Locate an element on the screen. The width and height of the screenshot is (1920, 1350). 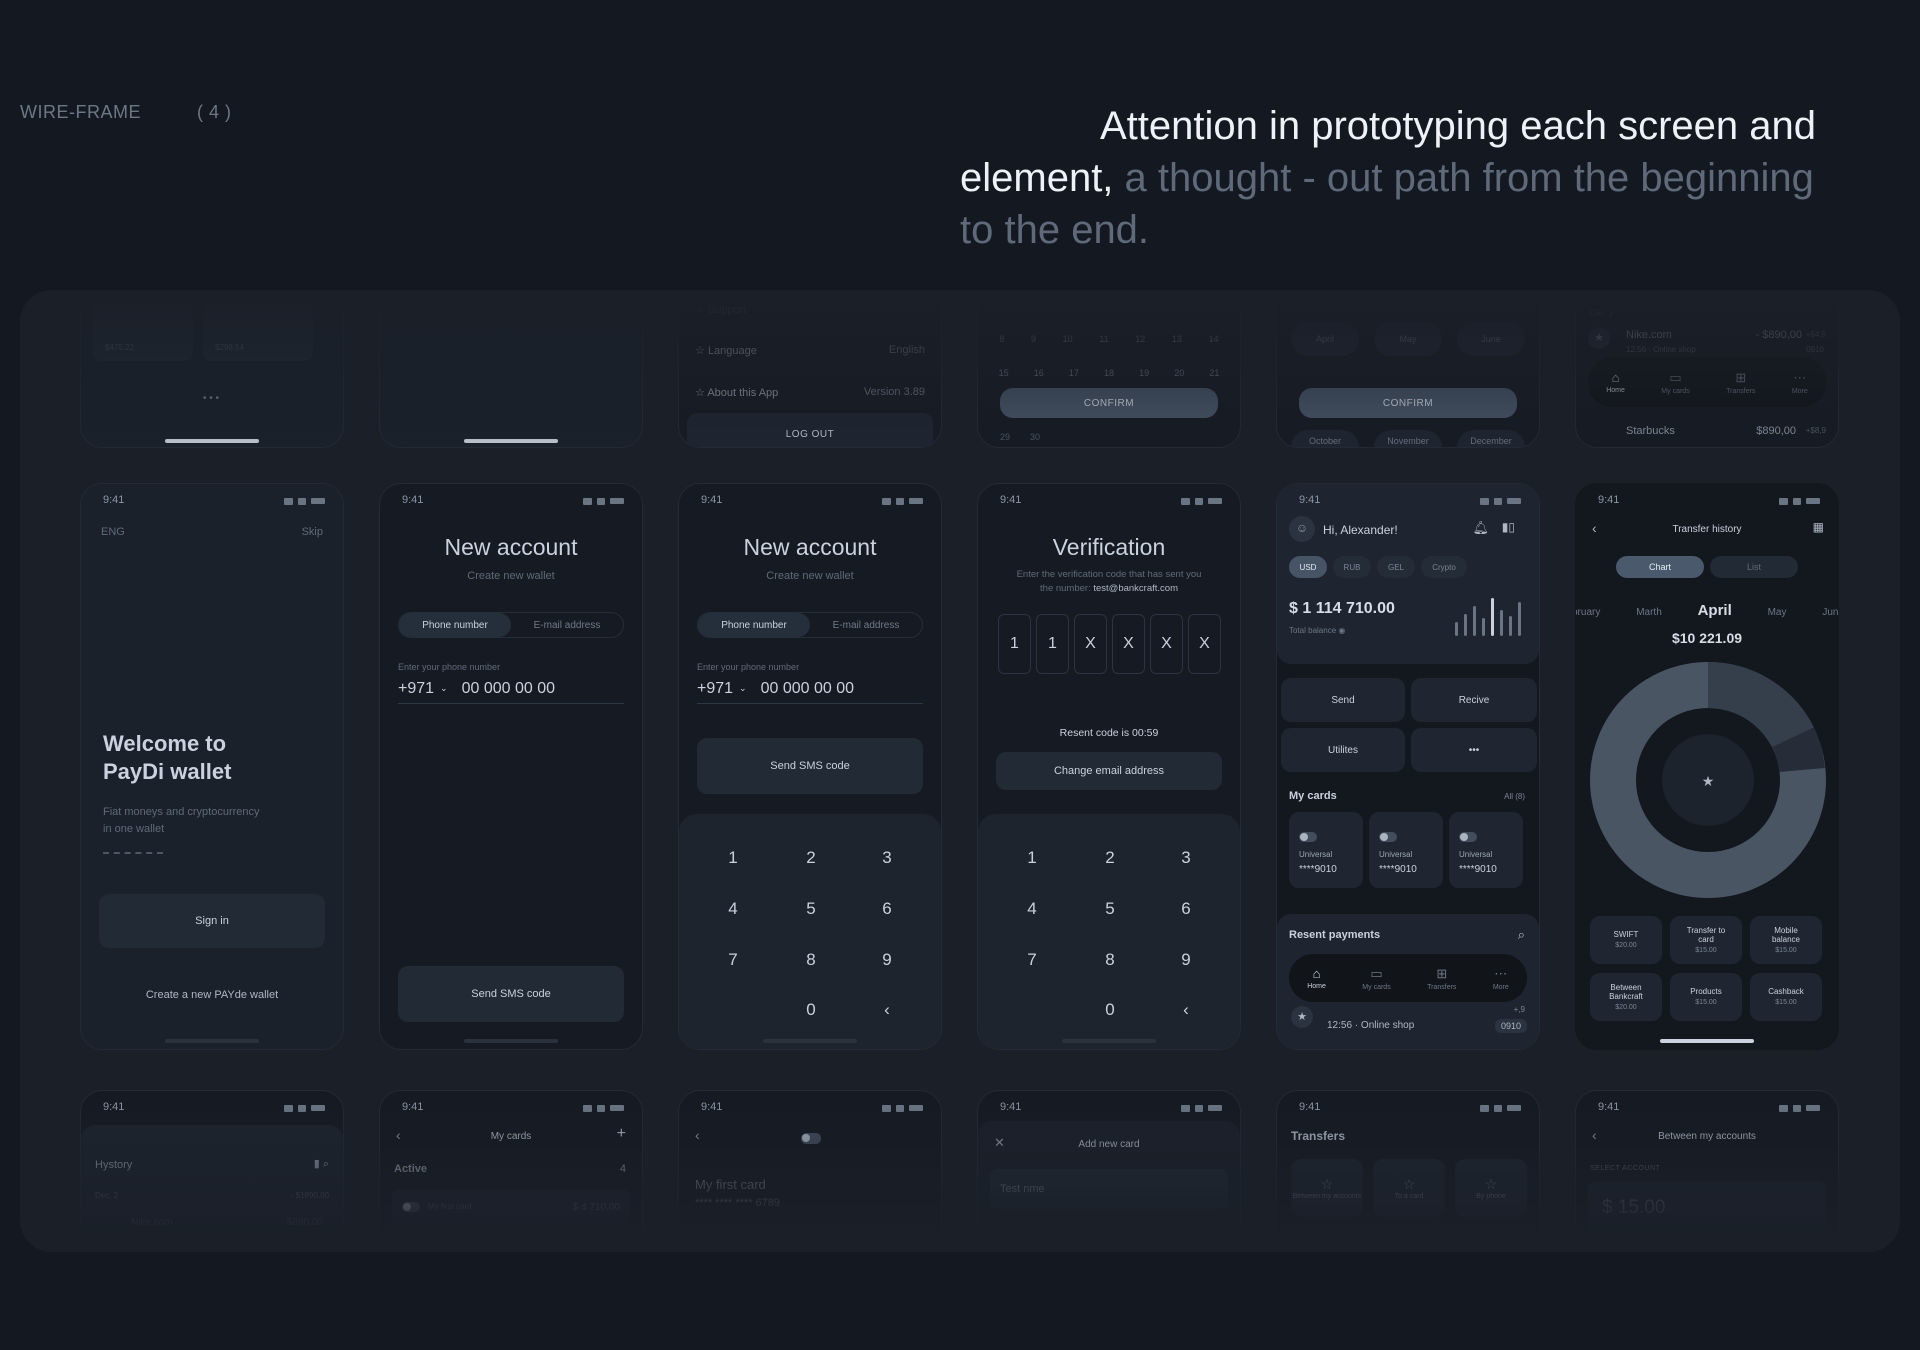
calendar-confirm-button: CONFIRM is located at coordinates (1109, 403).